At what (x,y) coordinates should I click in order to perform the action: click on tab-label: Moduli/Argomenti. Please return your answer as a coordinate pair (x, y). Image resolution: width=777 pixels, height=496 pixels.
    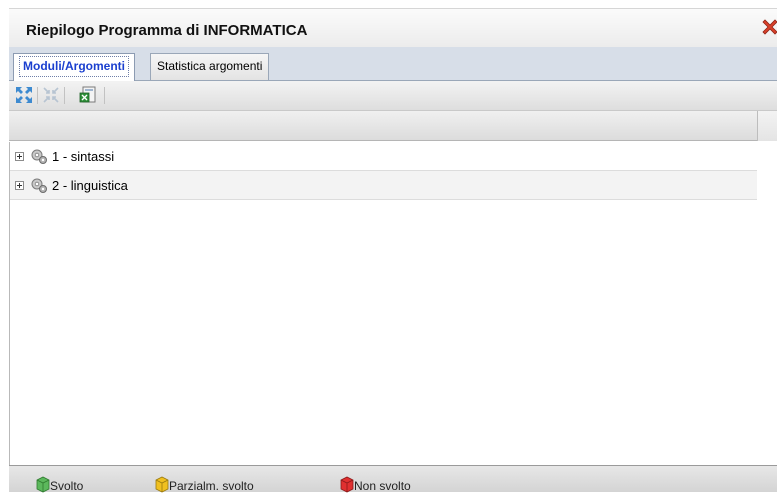
    Looking at the image, I should click on (74, 66).